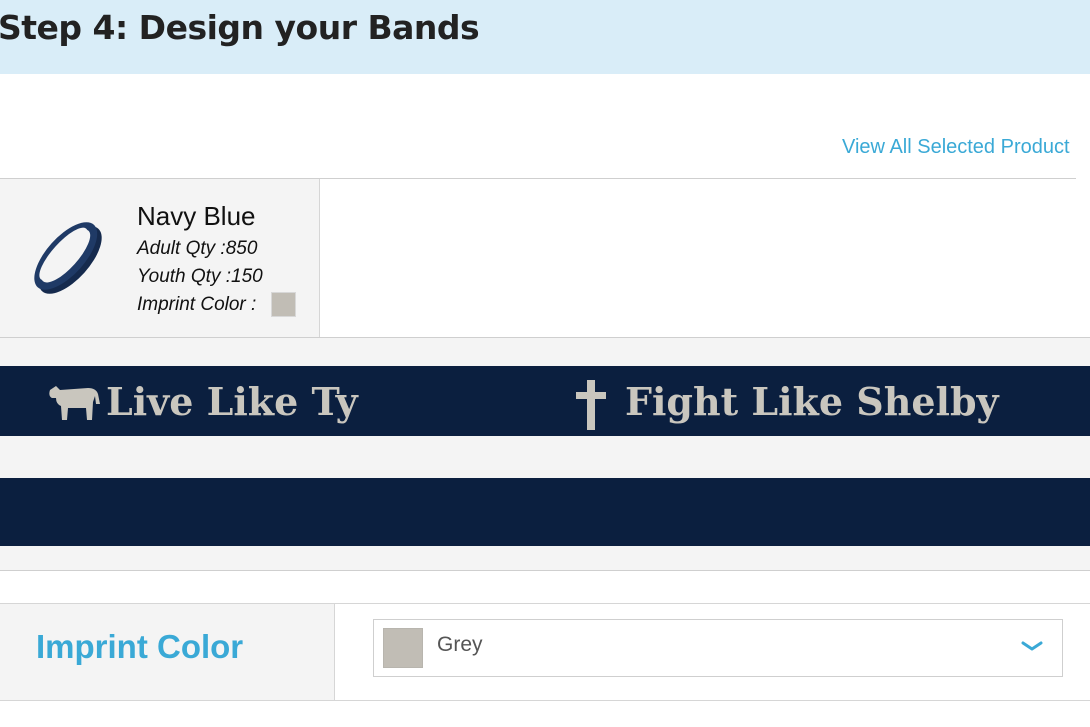 The width and height of the screenshot is (1090, 727). Describe the element at coordinates (403, 648) in the screenshot. I see `selected-color-swatch` at that location.